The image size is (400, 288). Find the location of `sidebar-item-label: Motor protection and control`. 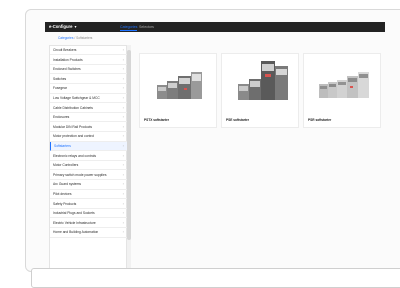

sidebar-item-label: Motor protection and control is located at coordinates (74, 136).